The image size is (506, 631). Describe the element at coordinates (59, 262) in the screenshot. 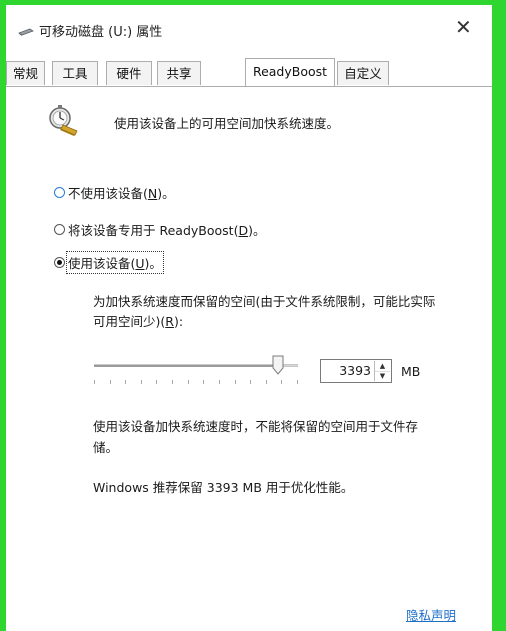

I see `radio-use` at that location.